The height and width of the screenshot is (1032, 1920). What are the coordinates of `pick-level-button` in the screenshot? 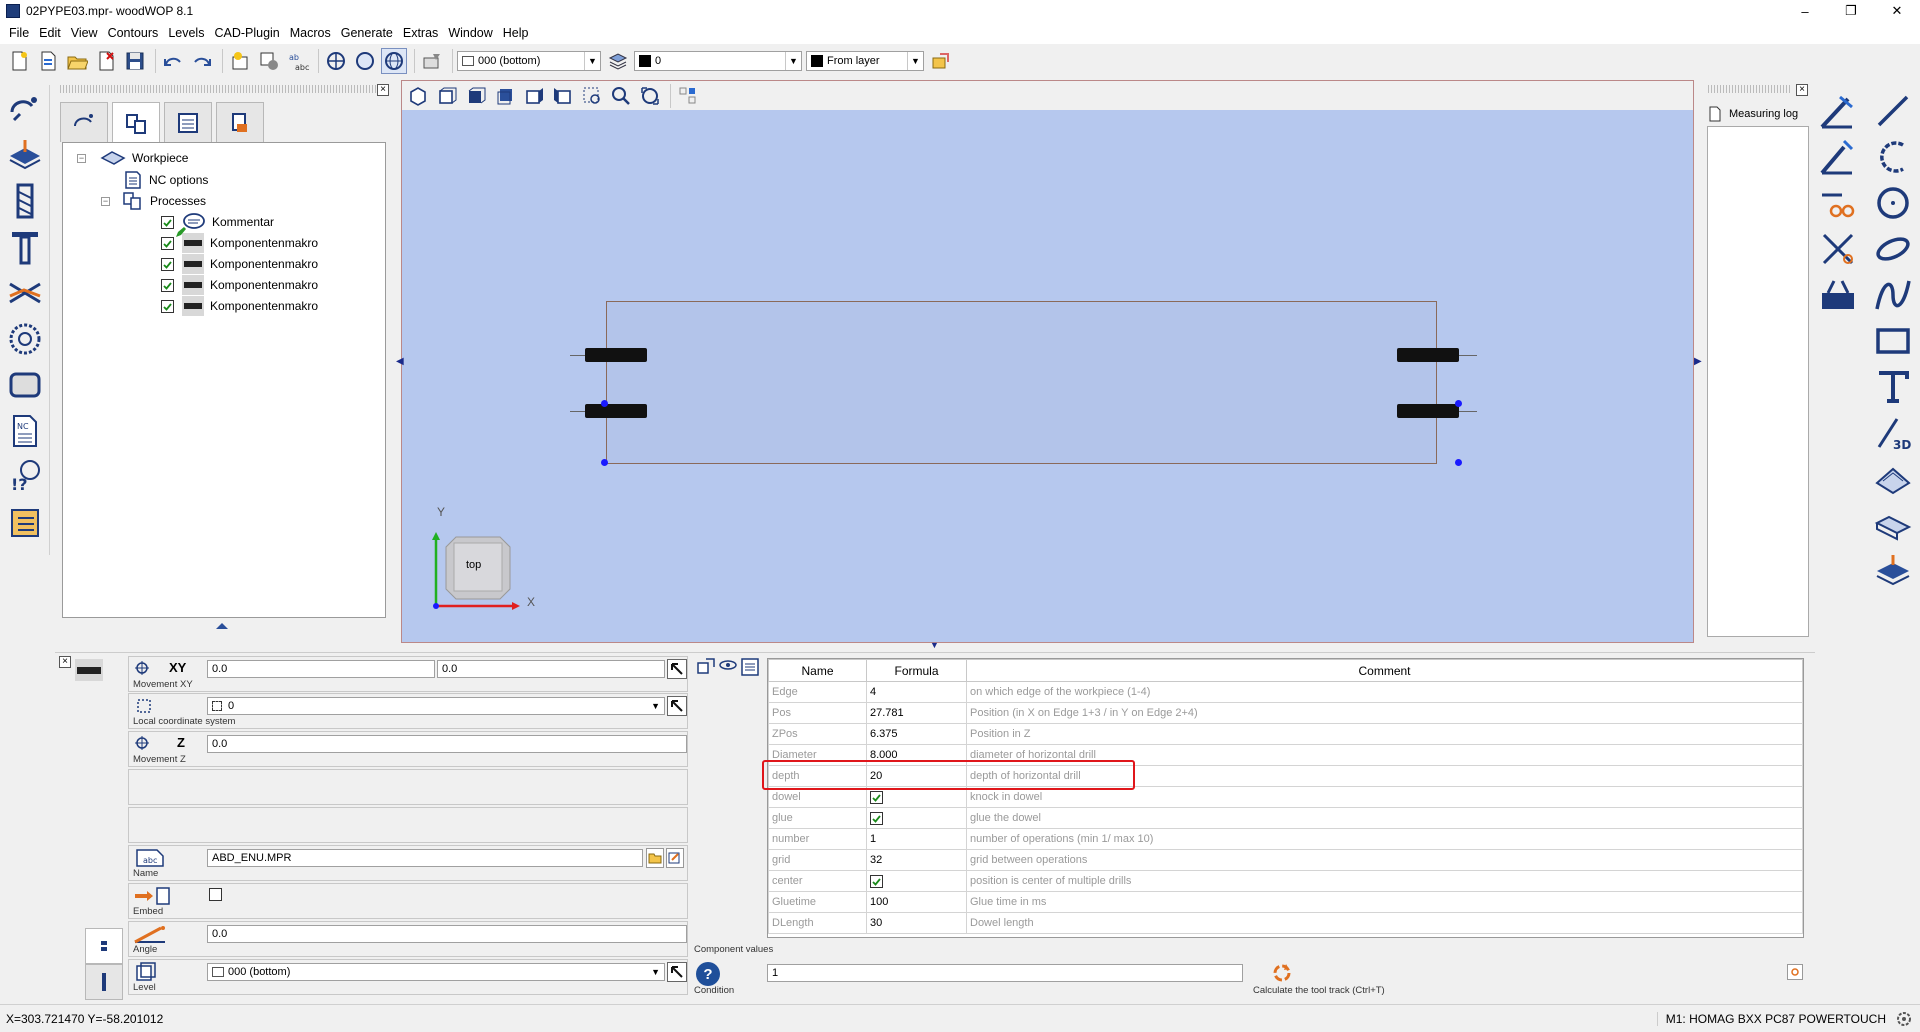 It's located at (677, 972).